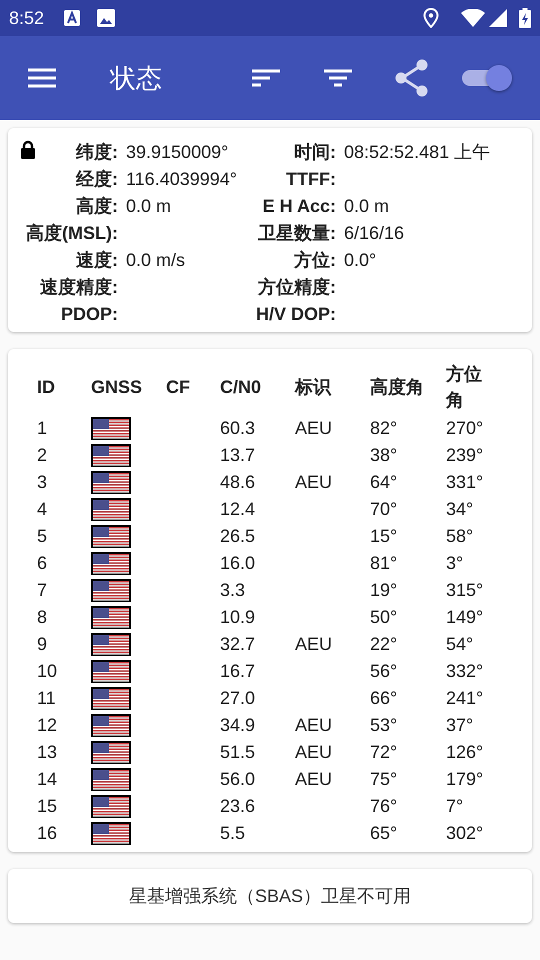 Image resolution: width=540 pixels, height=960 pixels. I want to click on table-cell-text: 32.7, so click(238, 644).